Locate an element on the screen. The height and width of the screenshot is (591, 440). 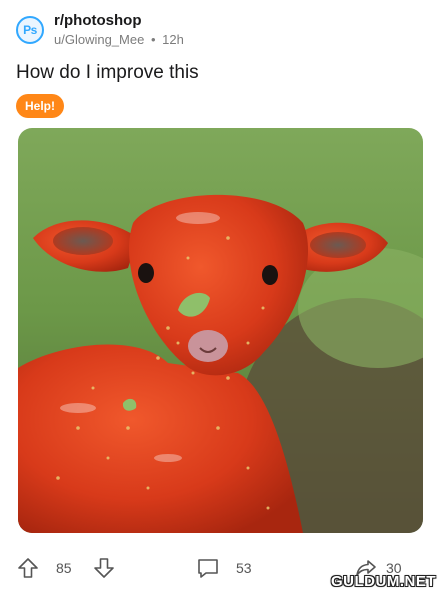
comment-bubble-icon is located at coordinates (208, 568).